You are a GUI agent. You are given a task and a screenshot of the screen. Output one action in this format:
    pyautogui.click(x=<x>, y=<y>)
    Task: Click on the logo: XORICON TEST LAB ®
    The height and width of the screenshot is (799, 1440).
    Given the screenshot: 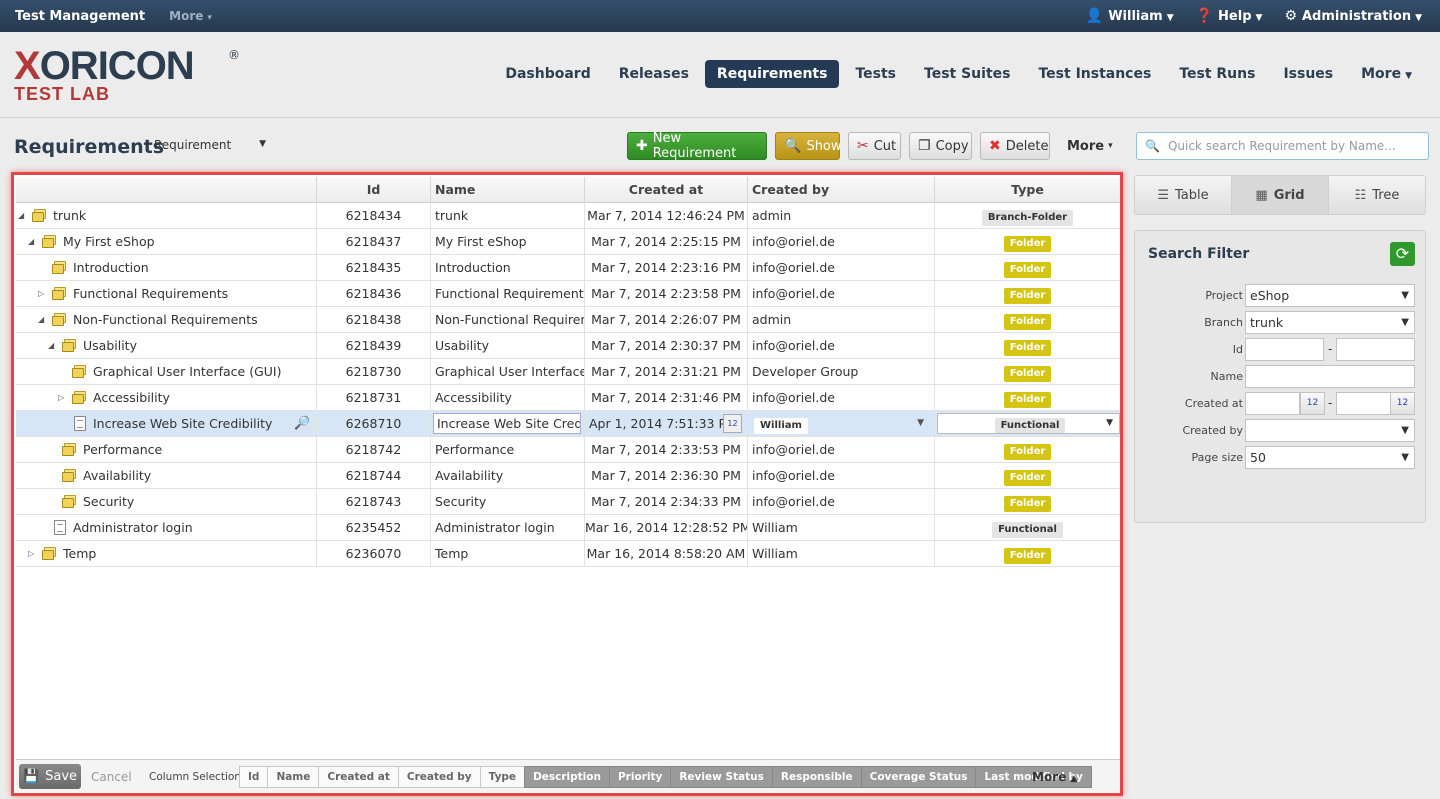 What is the action you would take?
    pyautogui.click(x=127, y=74)
    